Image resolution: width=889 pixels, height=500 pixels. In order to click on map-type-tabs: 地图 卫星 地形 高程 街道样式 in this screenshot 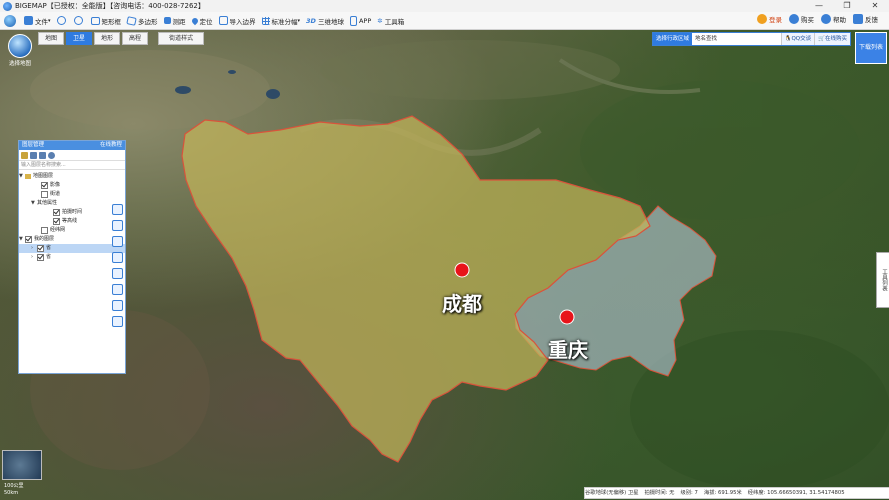, I will do `click(122, 38)`.